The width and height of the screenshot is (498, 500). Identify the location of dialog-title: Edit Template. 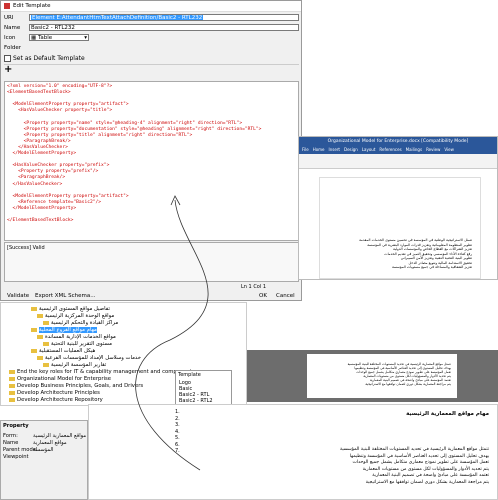
(32, 6).